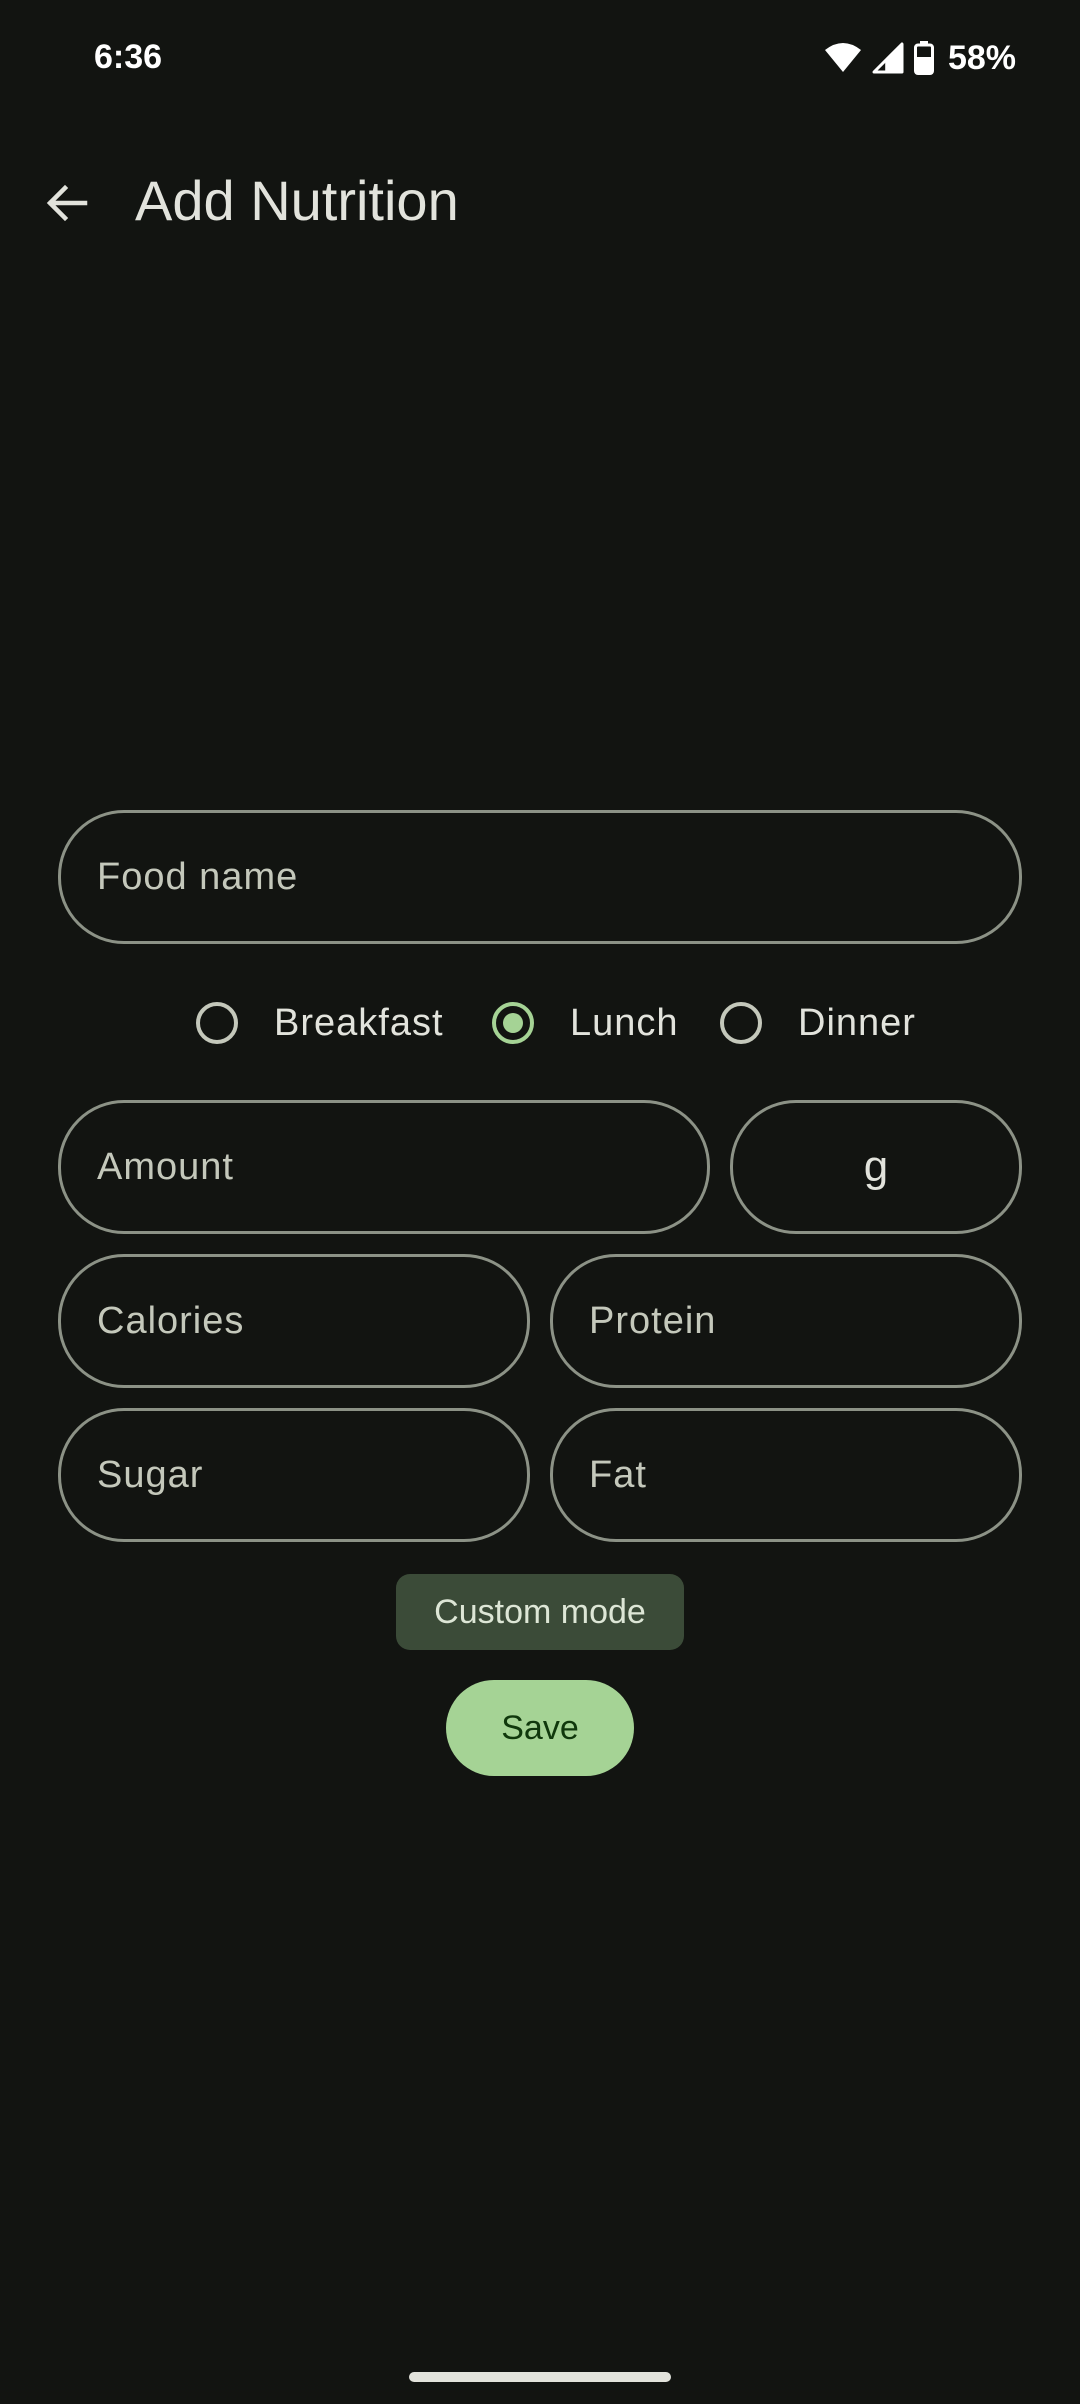 The image size is (1080, 2404). I want to click on status-time: 6:36, so click(128, 57).